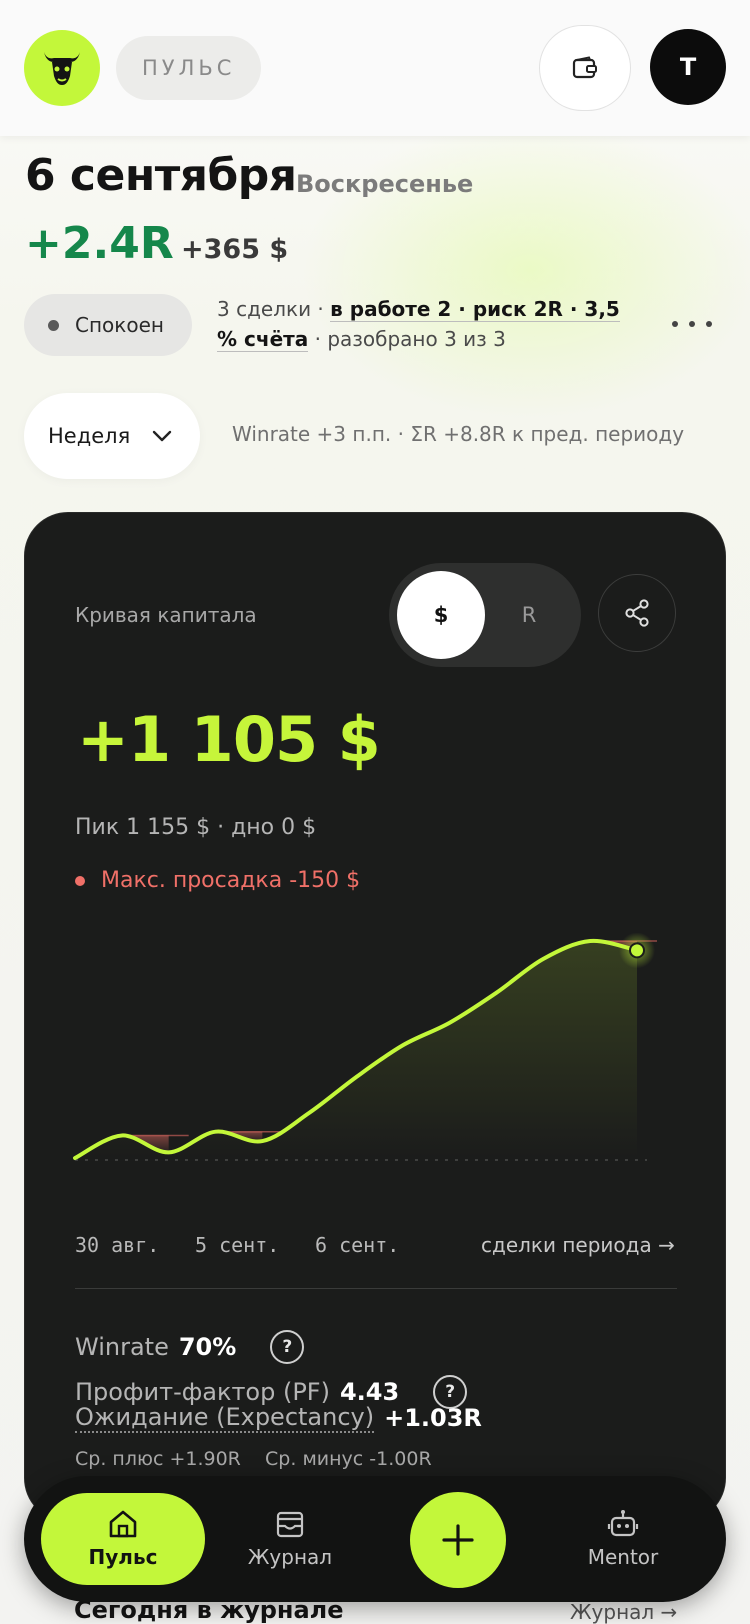  Describe the element at coordinates (123, 1524) in the screenshot. I see `home-icon` at that location.